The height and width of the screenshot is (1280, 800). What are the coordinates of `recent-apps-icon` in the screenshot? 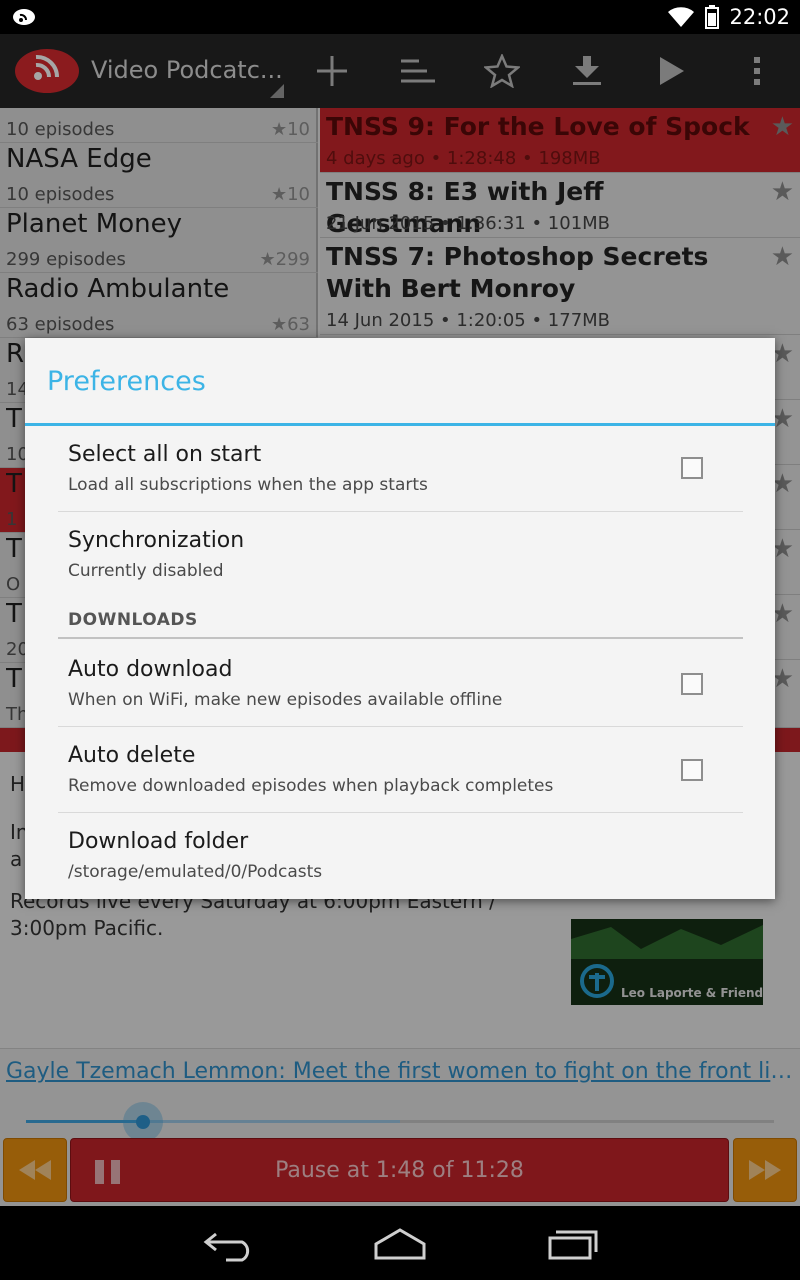 It's located at (572, 1244).